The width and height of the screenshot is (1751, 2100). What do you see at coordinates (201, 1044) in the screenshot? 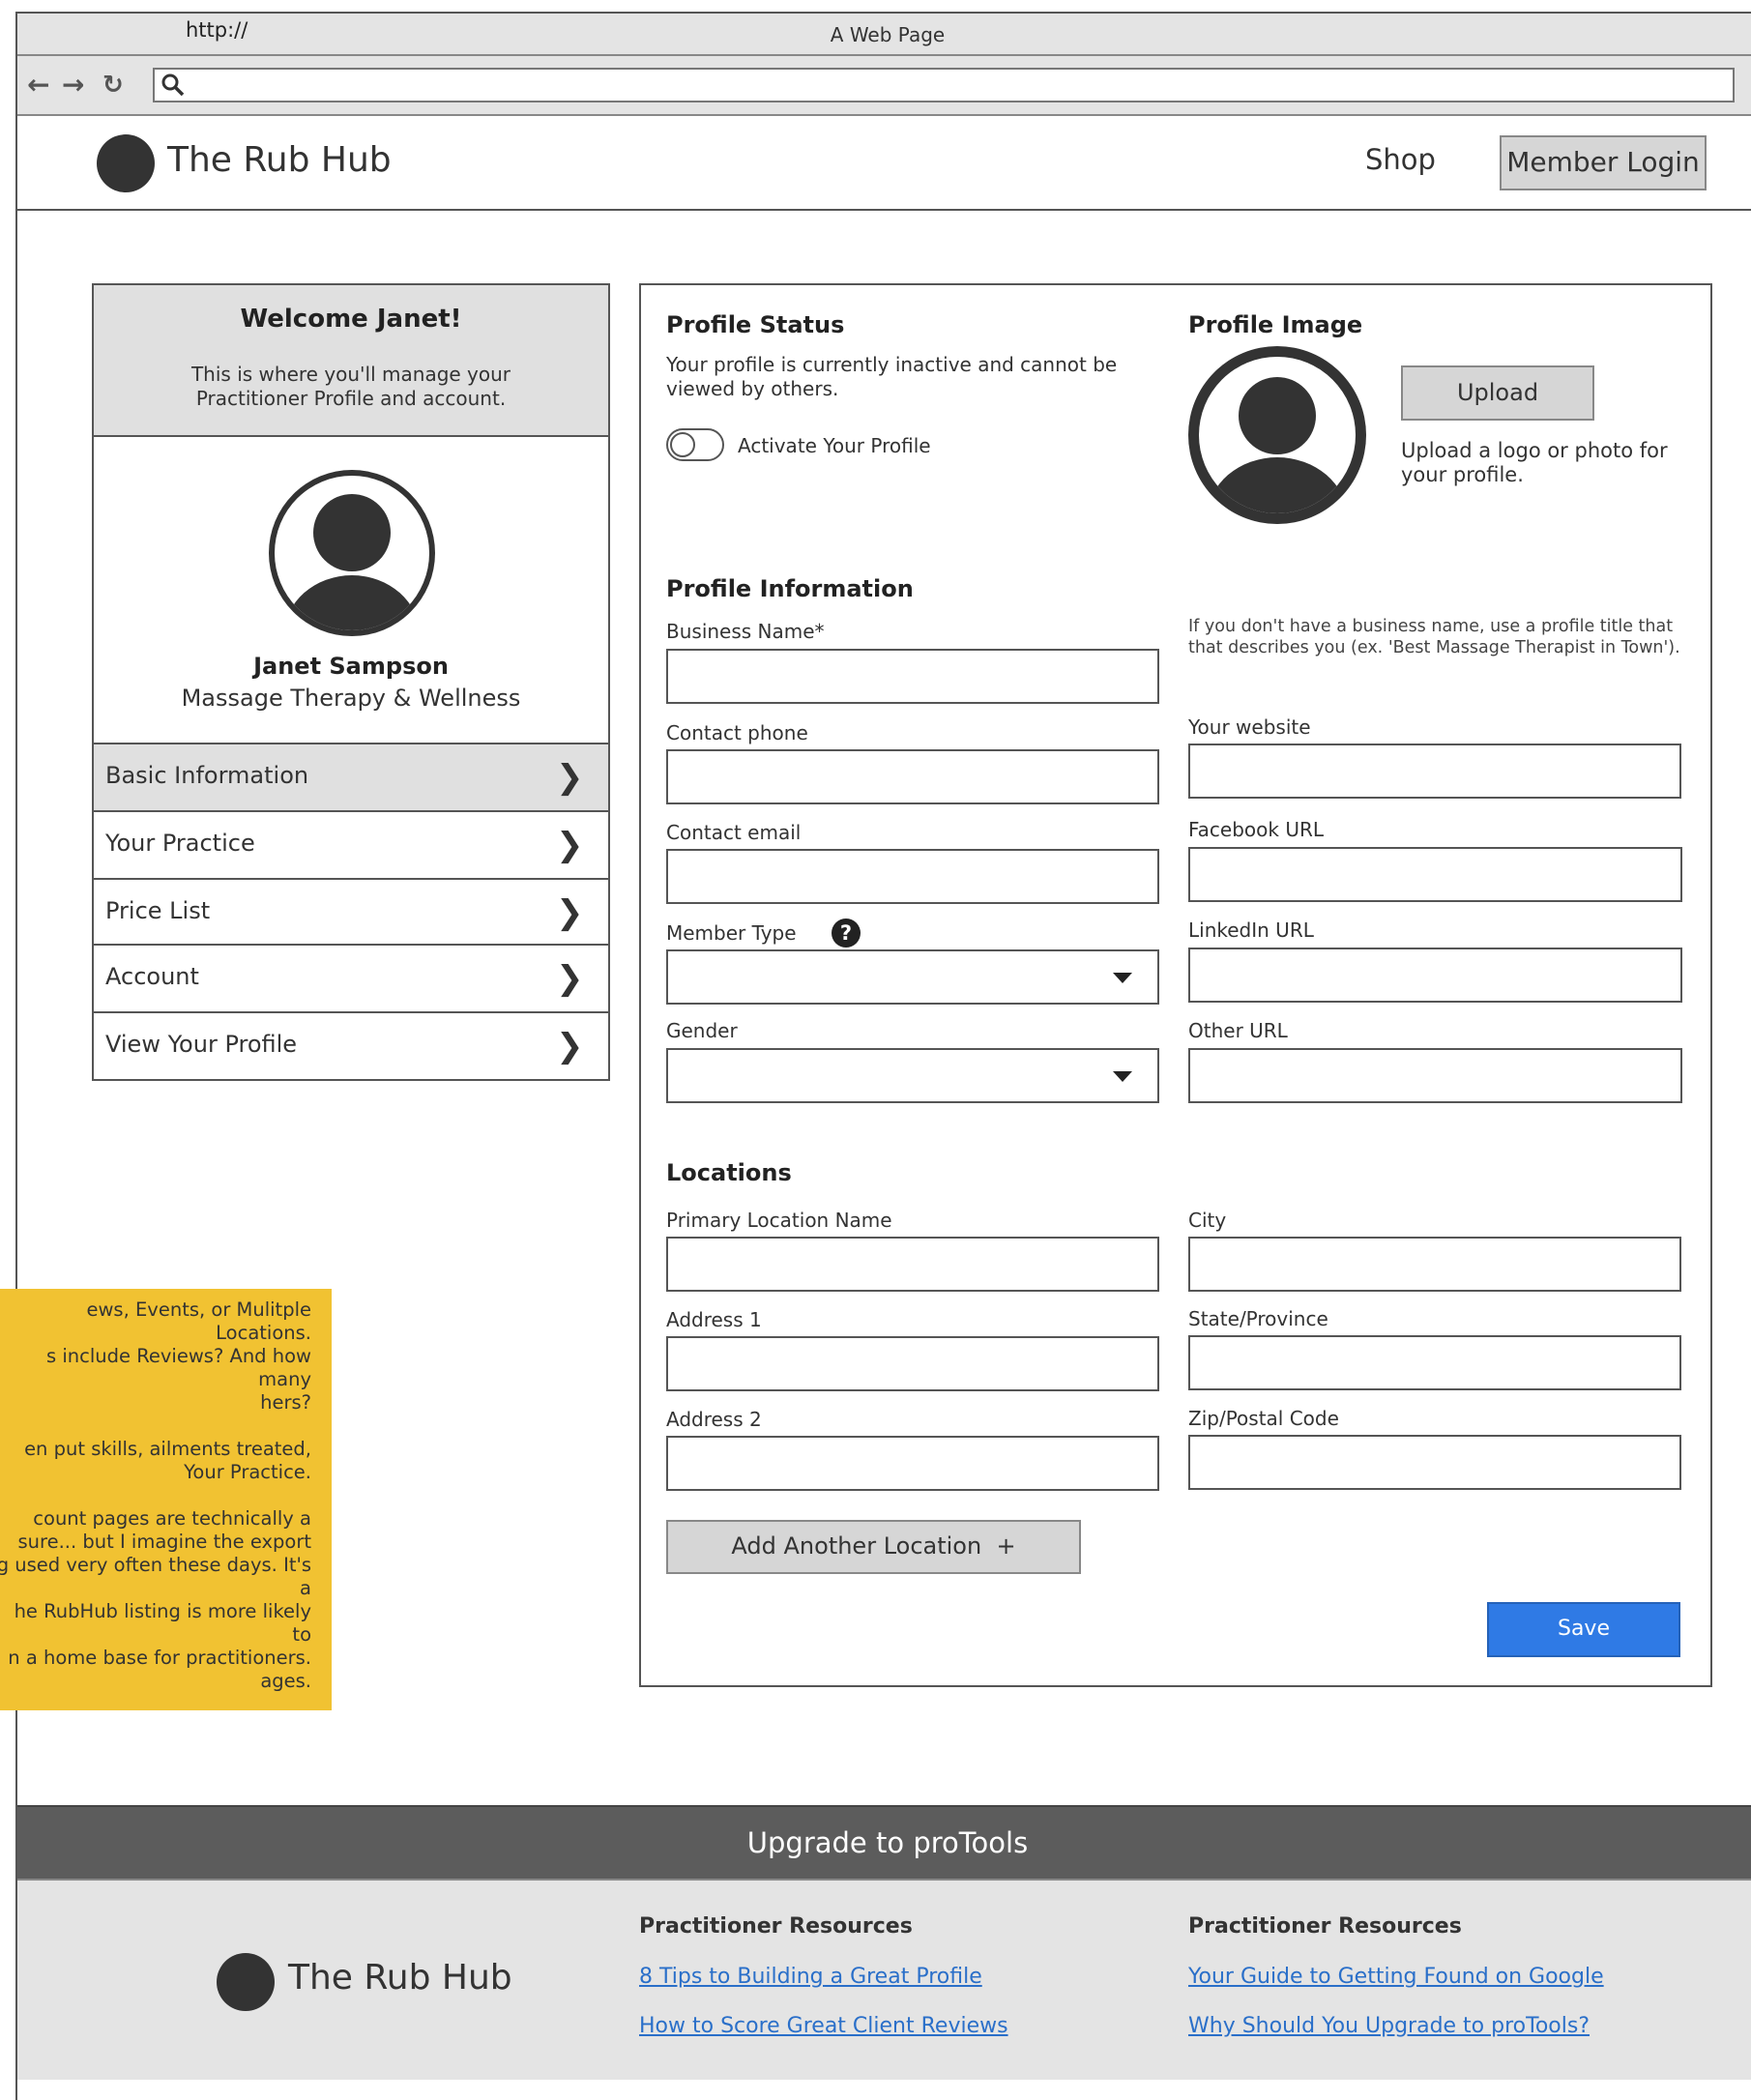
I see `sidebar-item-label: View Your Profile` at bounding box center [201, 1044].